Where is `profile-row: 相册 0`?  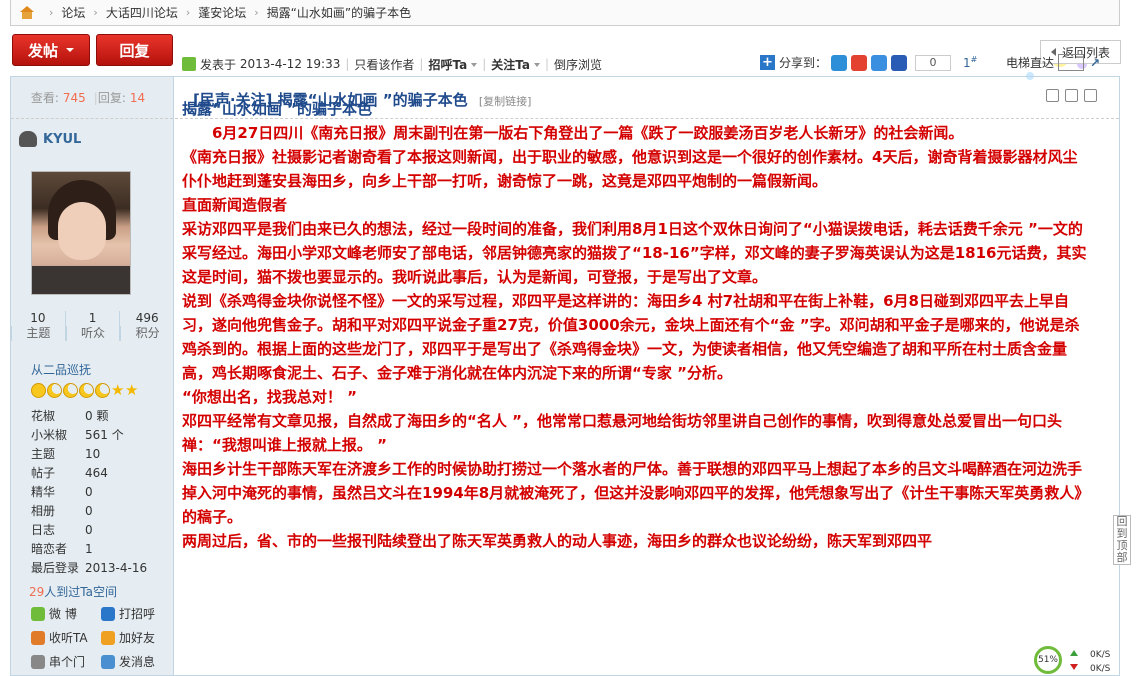 profile-row: 相册 0 is located at coordinates (101, 510).